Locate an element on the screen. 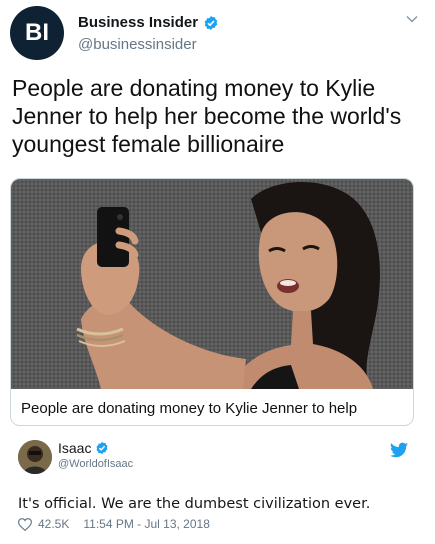  avatar-text: BI is located at coordinates (37, 32).